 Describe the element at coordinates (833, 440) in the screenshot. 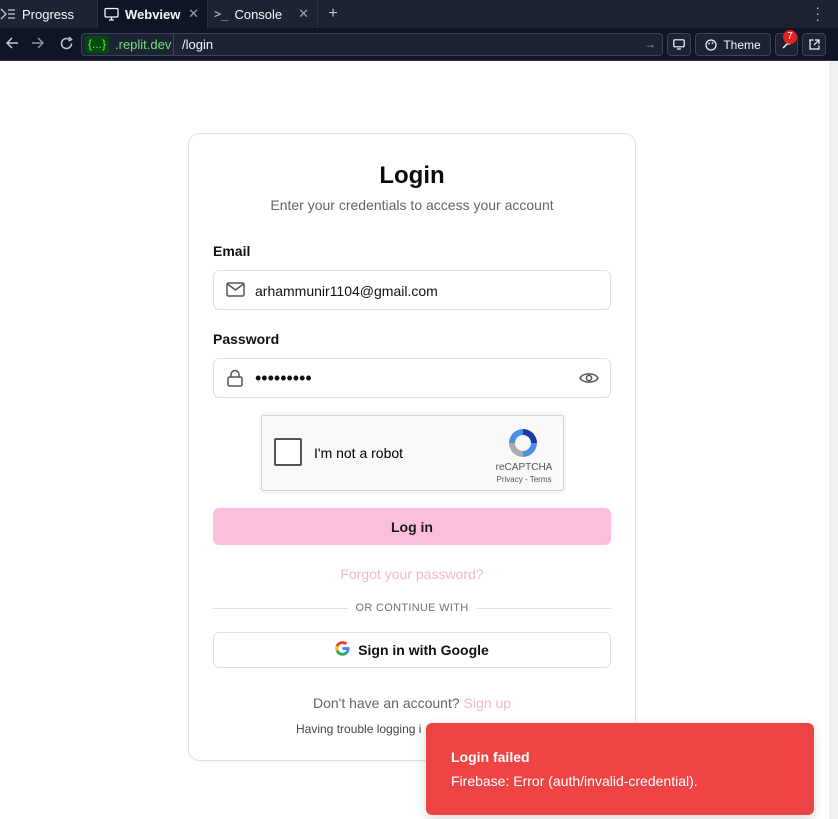

I see `right-edge-strip` at that location.